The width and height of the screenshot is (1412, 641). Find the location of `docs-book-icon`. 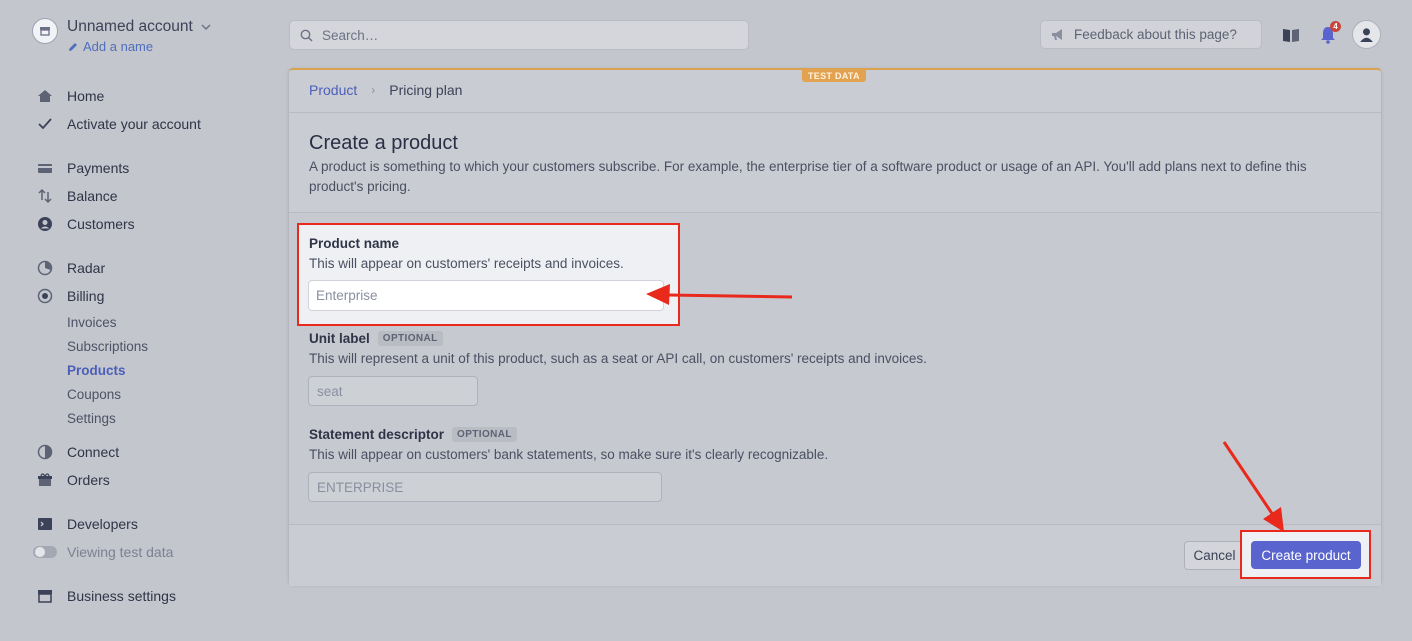

docs-book-icon is located at coordinates (1291, 35).